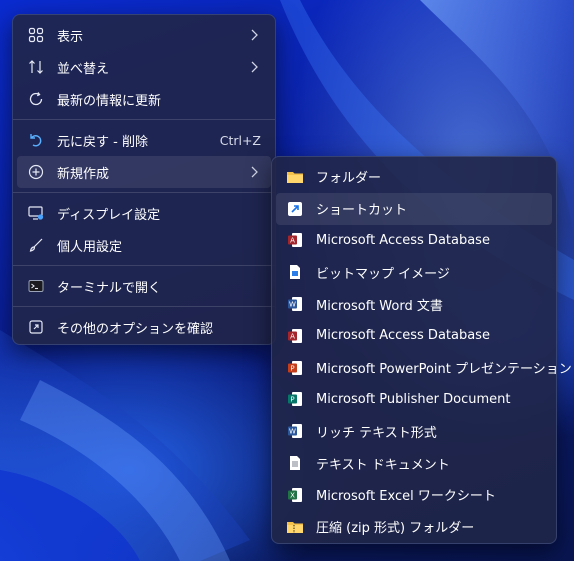  I want to click on zip-folder-icon, so click(295, 527).